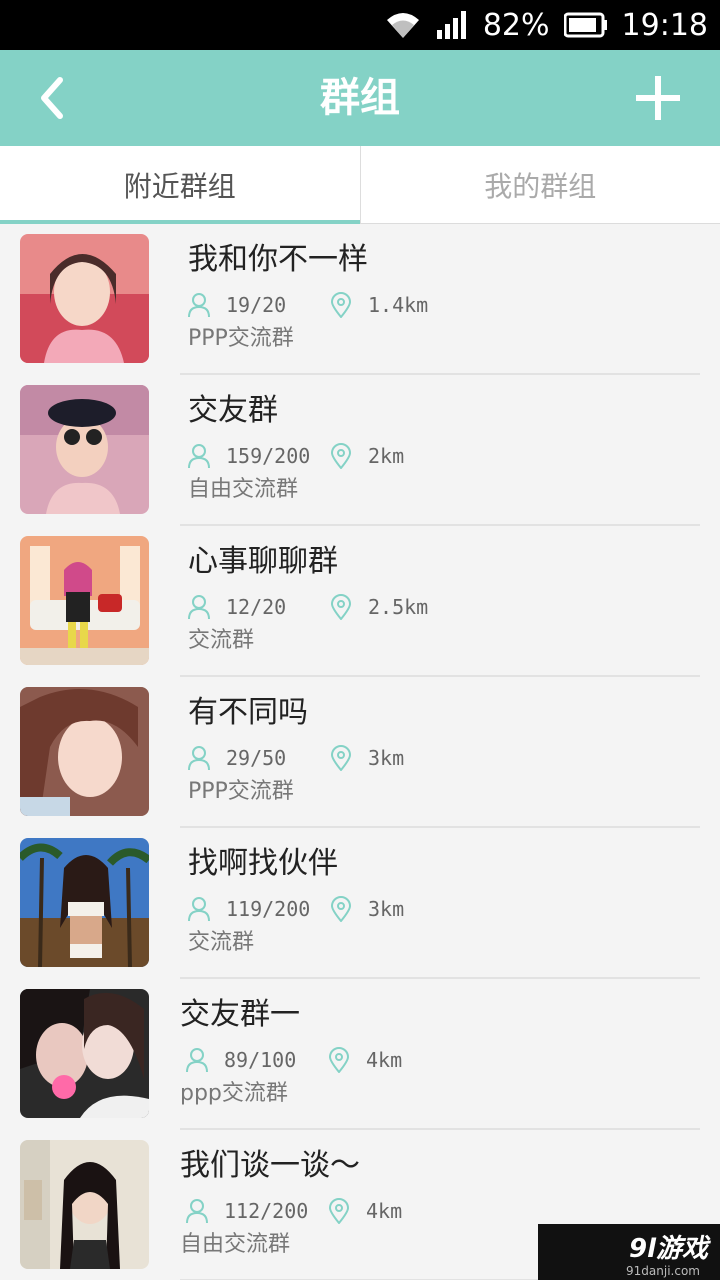 This screenshot has height=1280, width=720. What do you see at coordinates (233, 410) in the screenshot?
I see `group-name: 交友群` at bounding box center [233, 410].